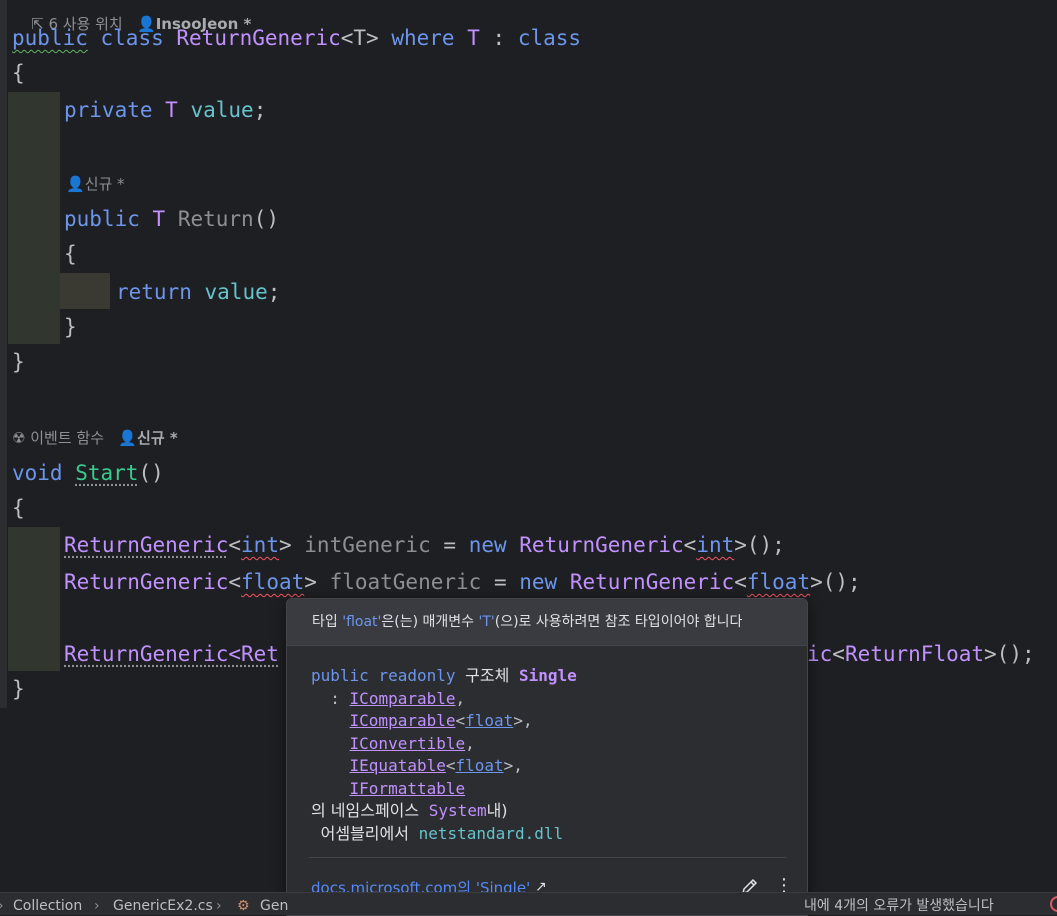 This screenshot has height=916, width=1057. I want to click on msg-type-t: 'T', so click(486, 622).